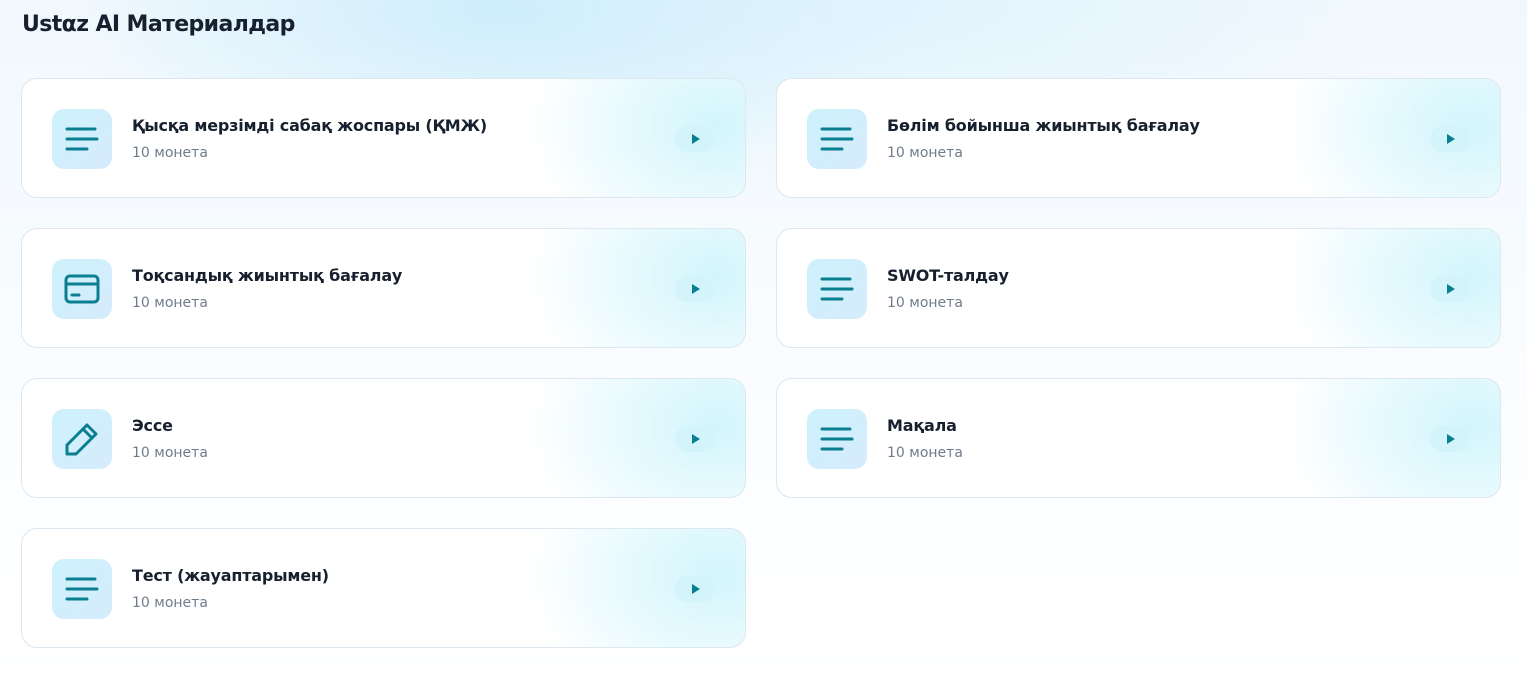  Describe the element at coordinates (1138, 138) in the screenshot. I see `material-card-section-summative: Бөлім бойынша жиынтық бағалау 10 монета` at that location.